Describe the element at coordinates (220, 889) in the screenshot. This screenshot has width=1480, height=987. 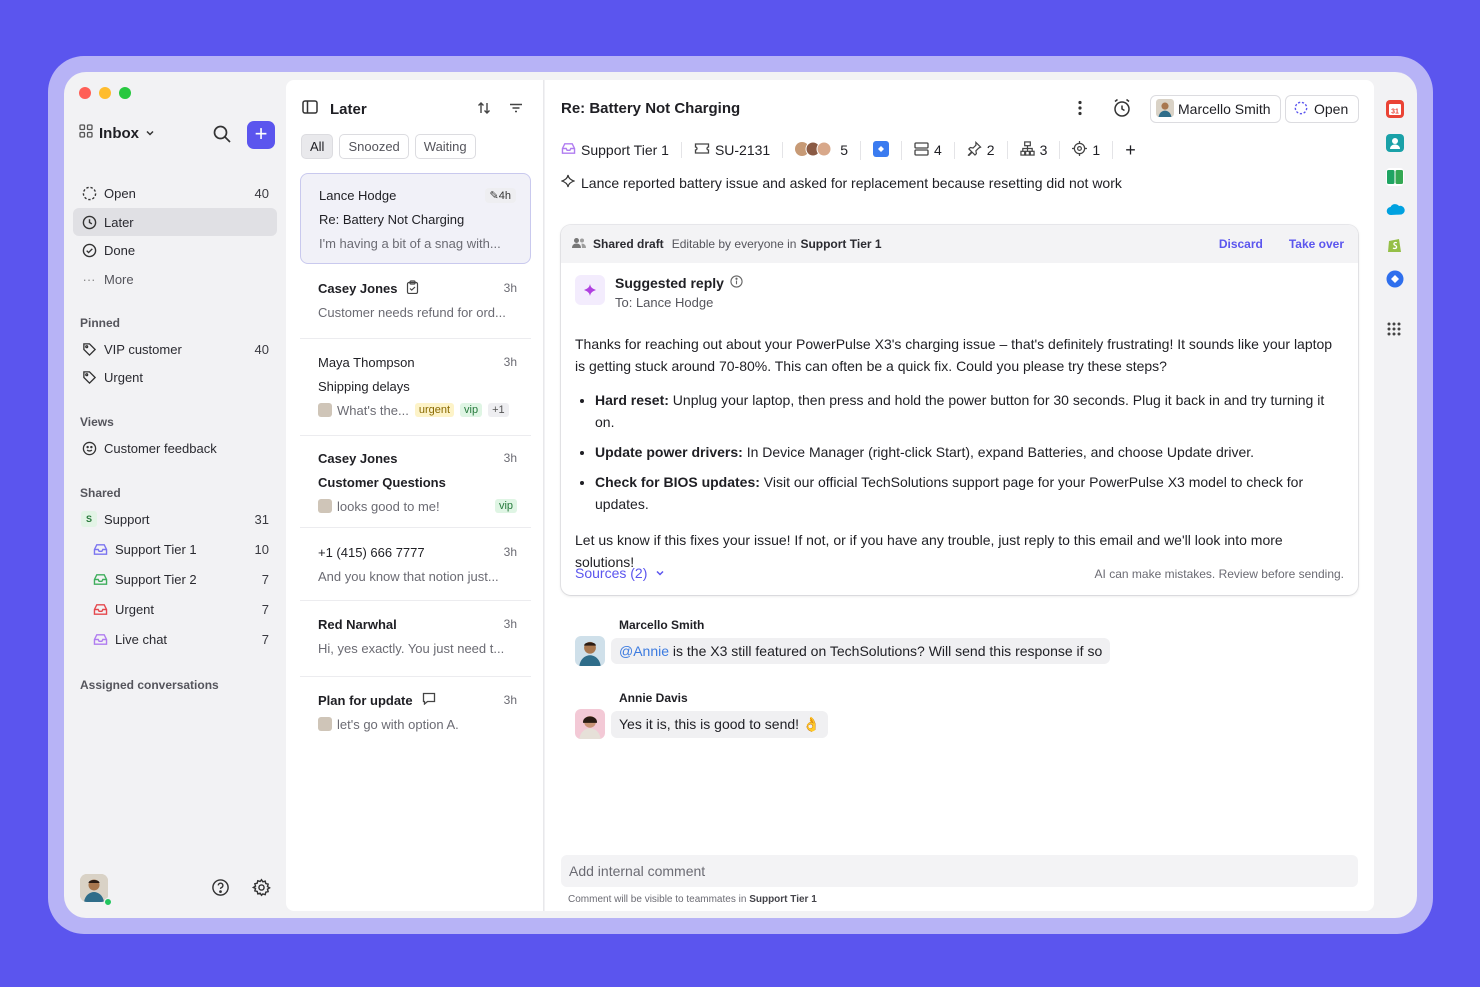
I see `help-icon` at that location.